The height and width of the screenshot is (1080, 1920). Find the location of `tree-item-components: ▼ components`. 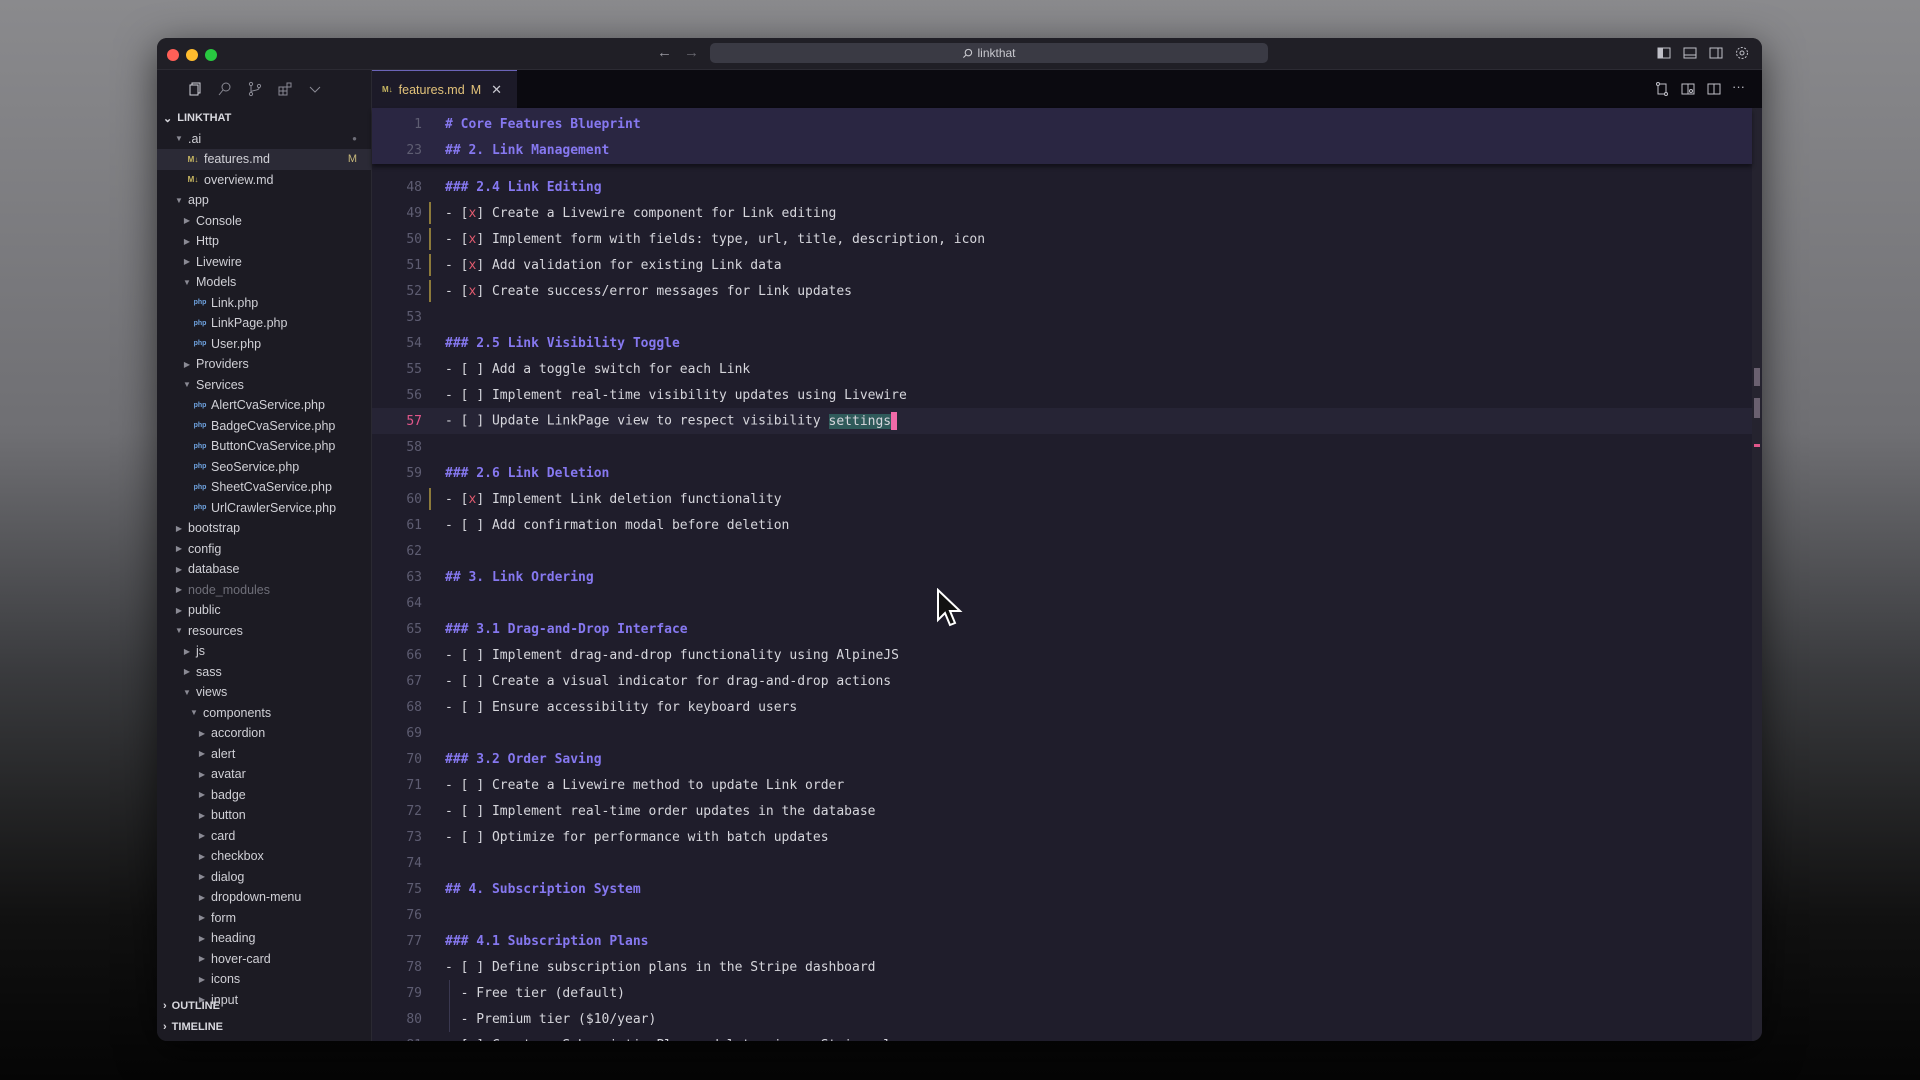

tree-item-components: ▼ components is located at coordinates (264, 713).